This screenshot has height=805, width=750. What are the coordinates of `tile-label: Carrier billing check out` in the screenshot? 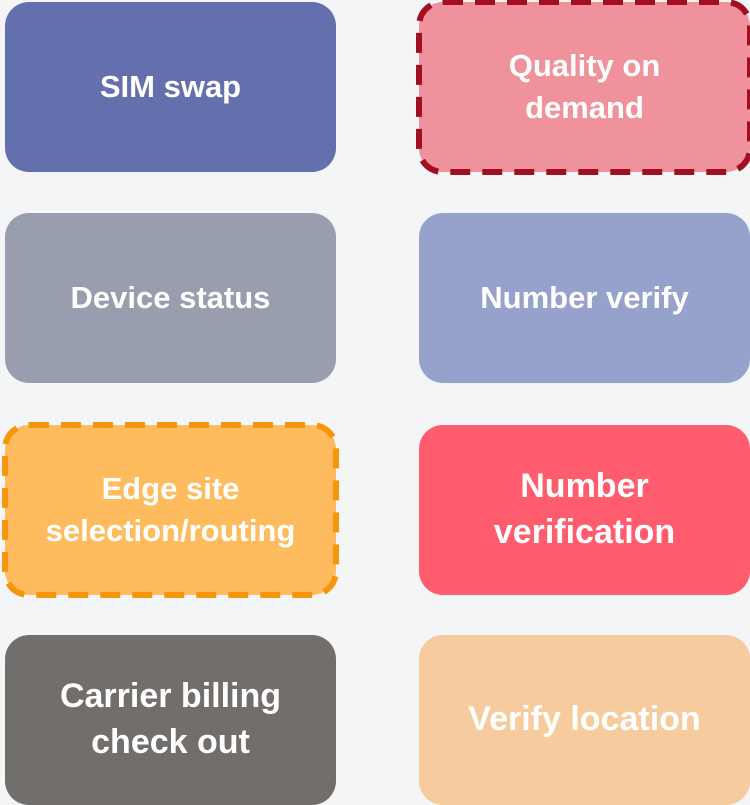 It's located at (170, 720).